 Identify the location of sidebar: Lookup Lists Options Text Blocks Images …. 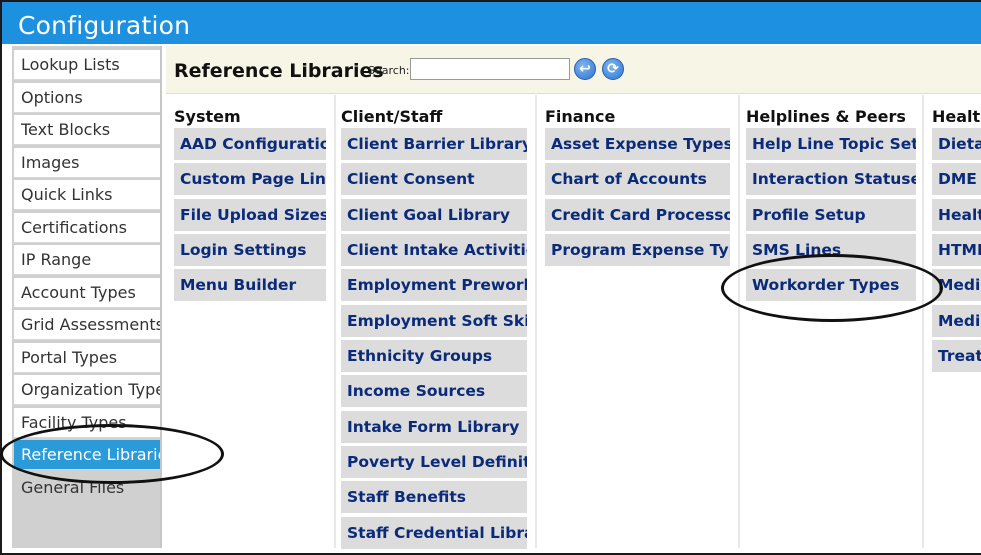
(87, 297).